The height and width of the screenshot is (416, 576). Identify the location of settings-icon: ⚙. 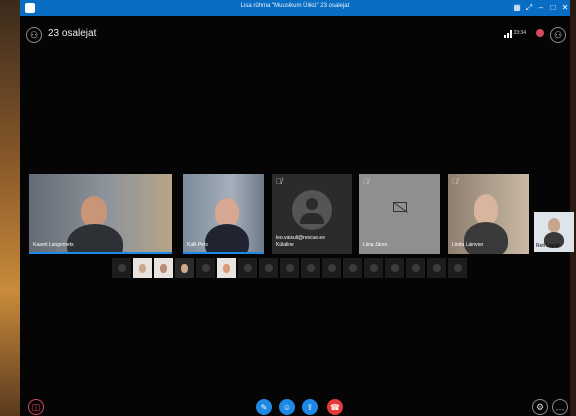
(540, 407).